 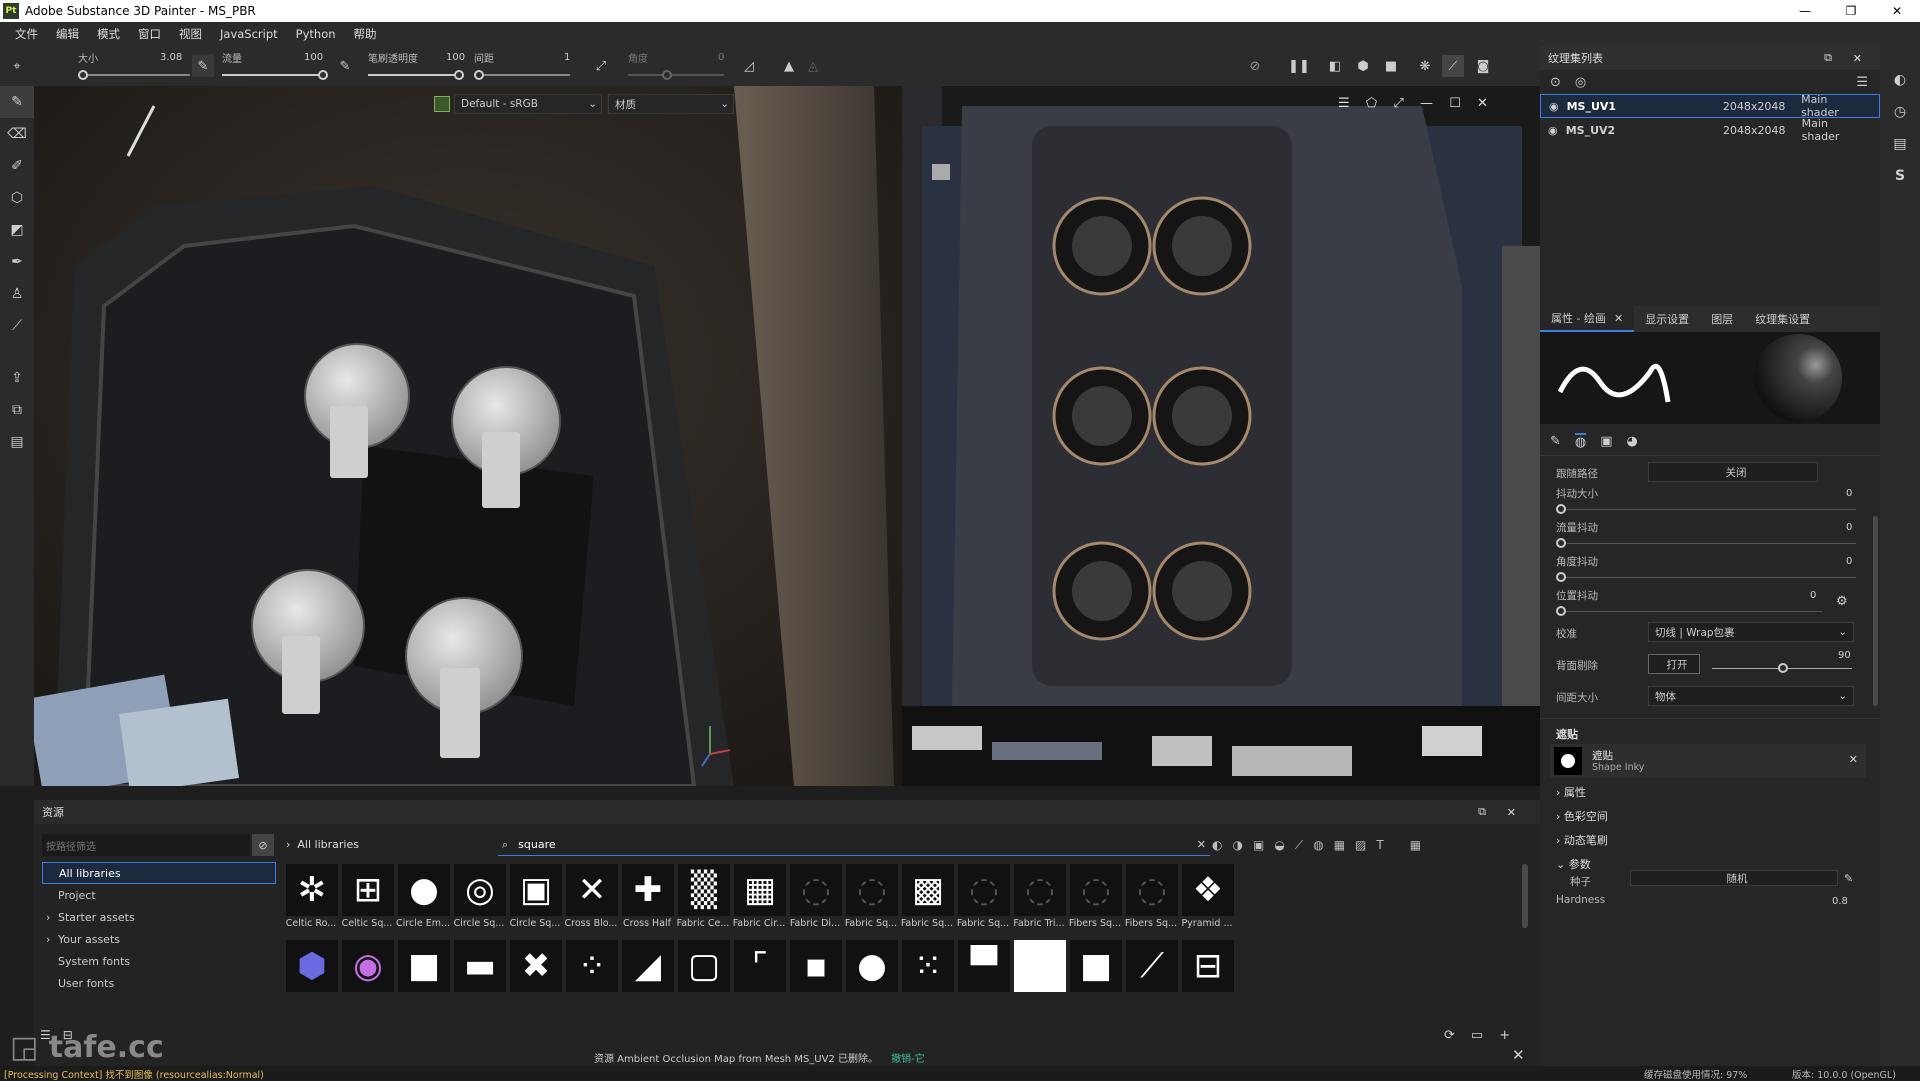 What do you see at coordinates (1708, 577) in the screenshot?
I see `angle-jitter-slider` at bounding box center [1708, 577].